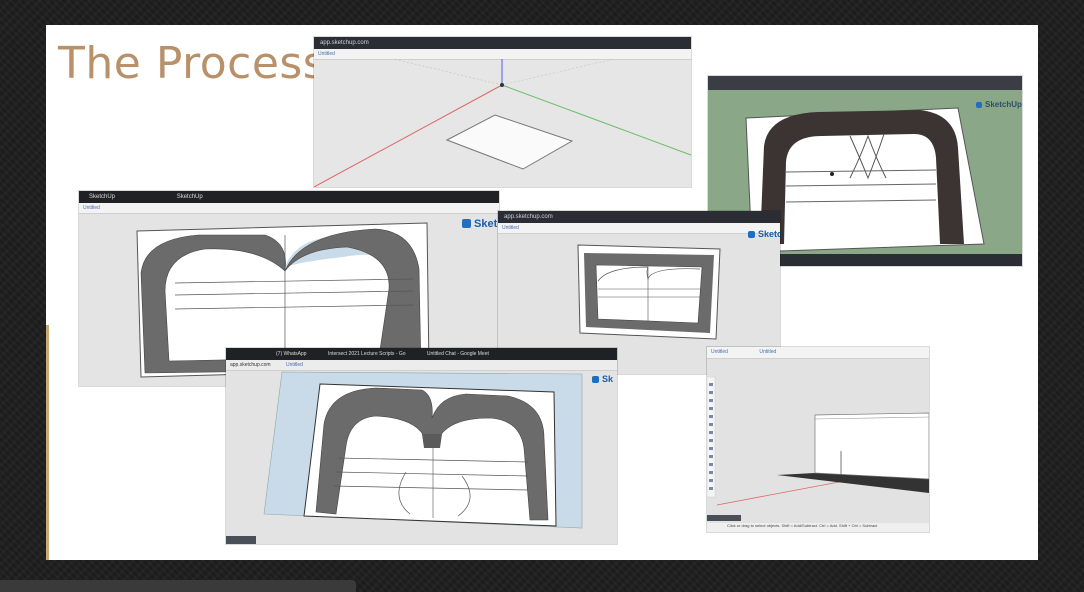  Describe the element at coordinates (818, 454) in the screenshot. I see `extrusion-drawing` at that location.